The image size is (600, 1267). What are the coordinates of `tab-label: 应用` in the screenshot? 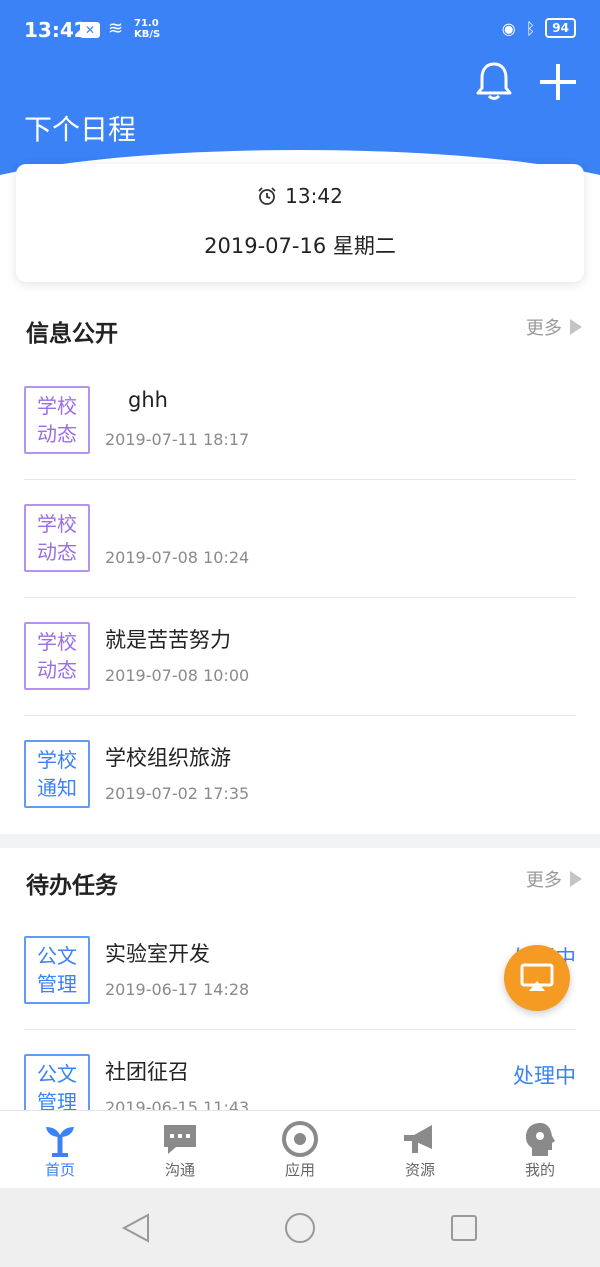 It's located at (299, 1170).